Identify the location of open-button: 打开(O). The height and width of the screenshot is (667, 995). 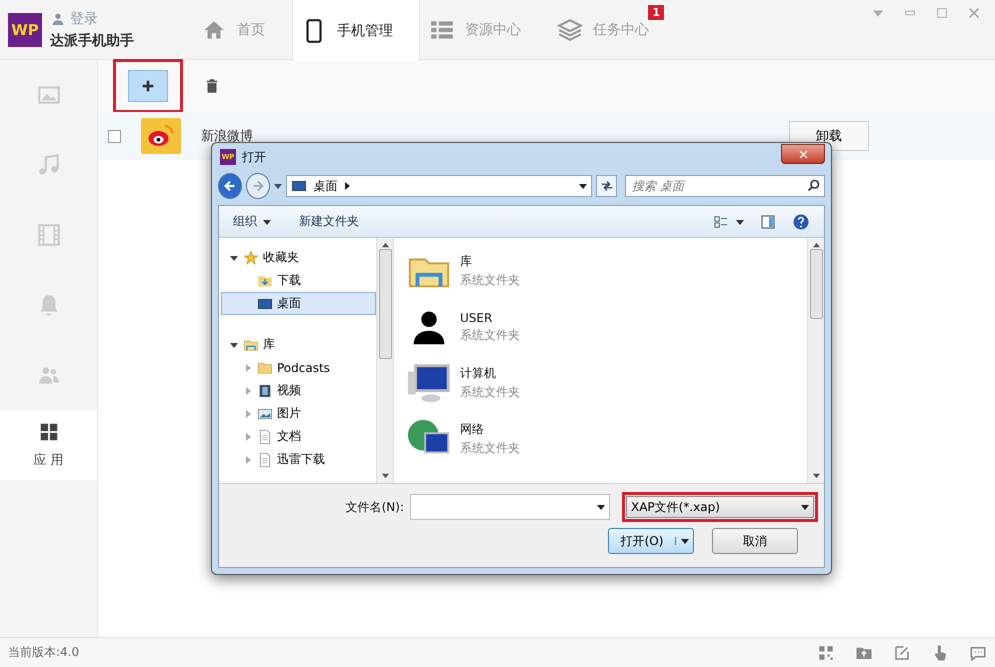
(651, 541).